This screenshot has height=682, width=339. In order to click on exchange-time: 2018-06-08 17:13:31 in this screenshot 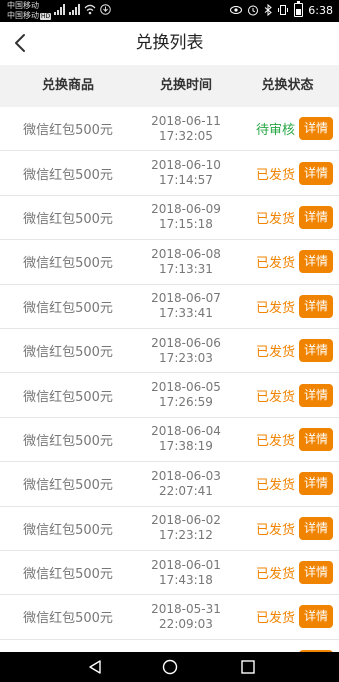, I will do `click(186, 262)`.